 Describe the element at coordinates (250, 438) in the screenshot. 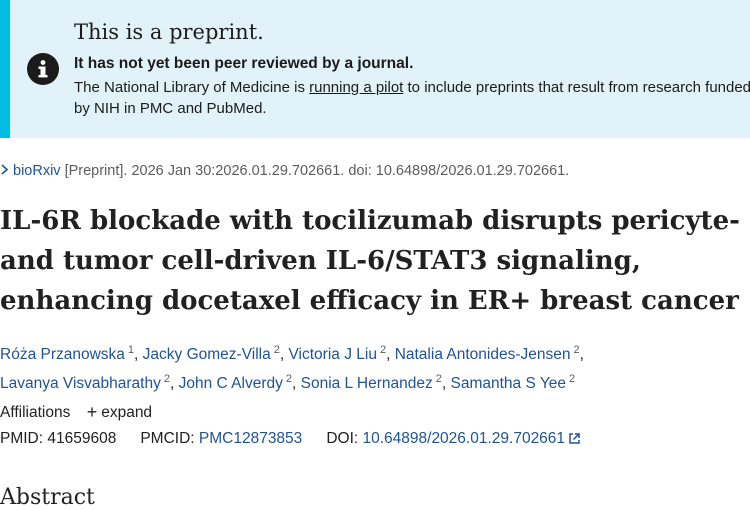

I see `pmcid-link: PMC12873853` at that location.